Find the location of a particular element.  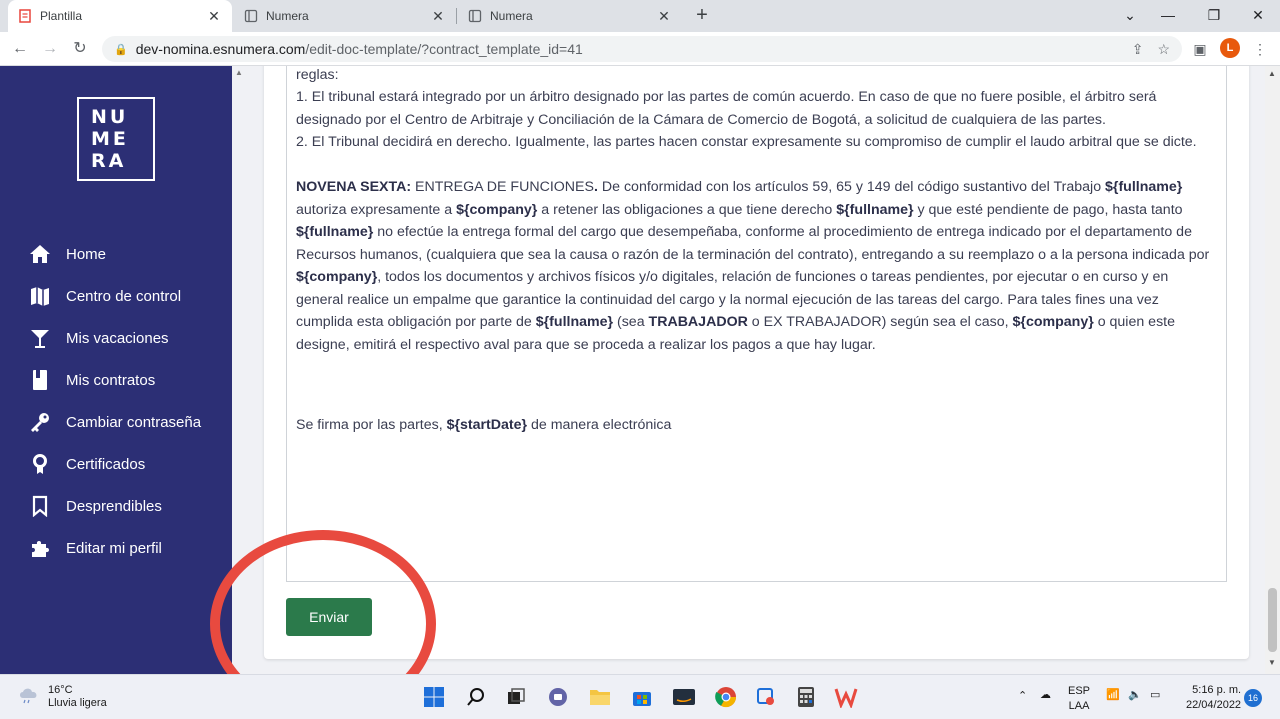

sidebar-item-label: Cambiar contraseña is located at coordinates (134, 422).